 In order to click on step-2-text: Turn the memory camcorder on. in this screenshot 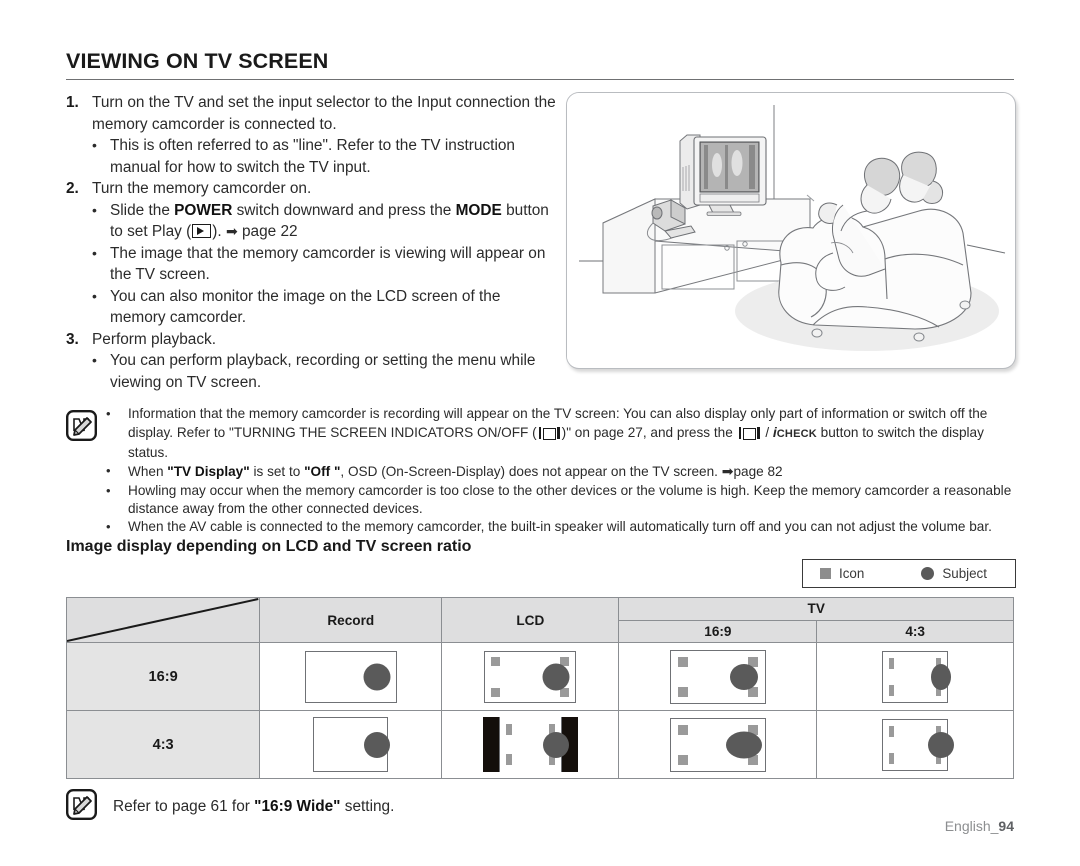, I will do `click(202, 188)`.